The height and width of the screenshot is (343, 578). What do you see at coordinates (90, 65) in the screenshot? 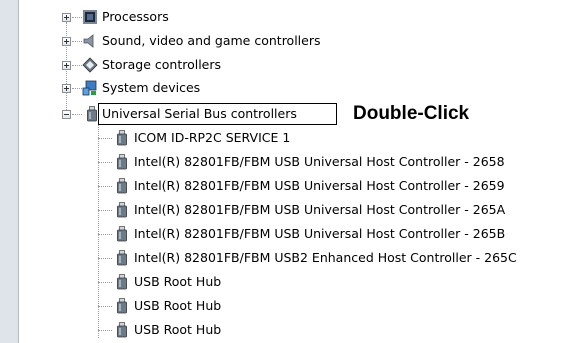
I see `storage-controller-icon` at bounding box center [90, 65].